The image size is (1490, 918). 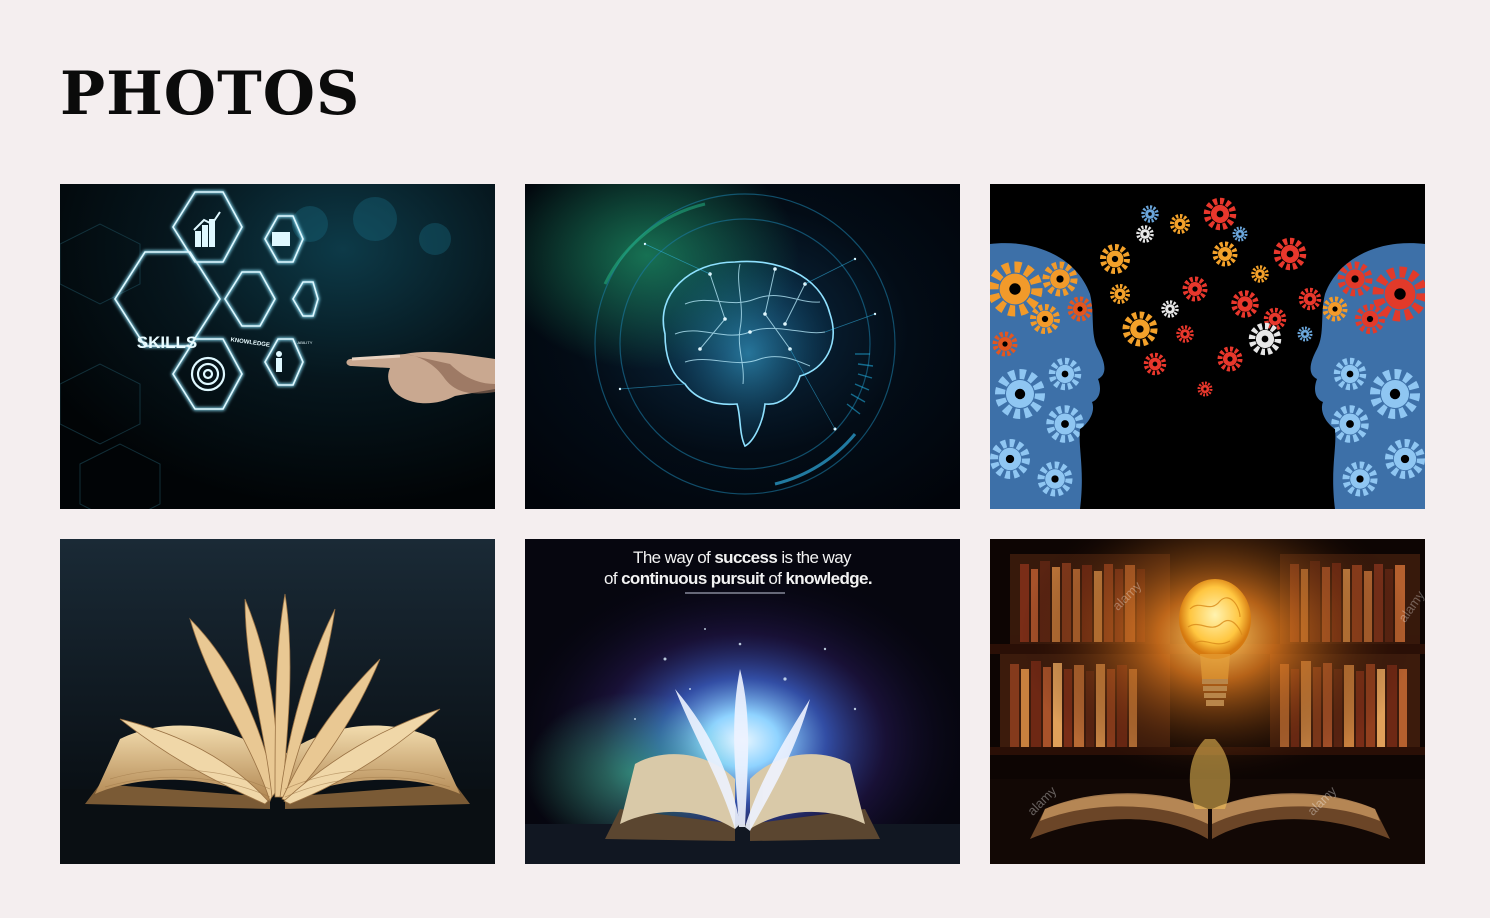 I want to click on quote-line-2: of continuous pursuit of knowledge., so click(x=738, y=578).